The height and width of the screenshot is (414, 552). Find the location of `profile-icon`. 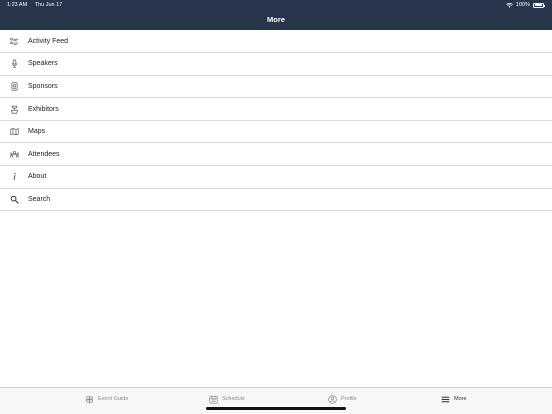

profile-icon is located at coordinates (332, 399).